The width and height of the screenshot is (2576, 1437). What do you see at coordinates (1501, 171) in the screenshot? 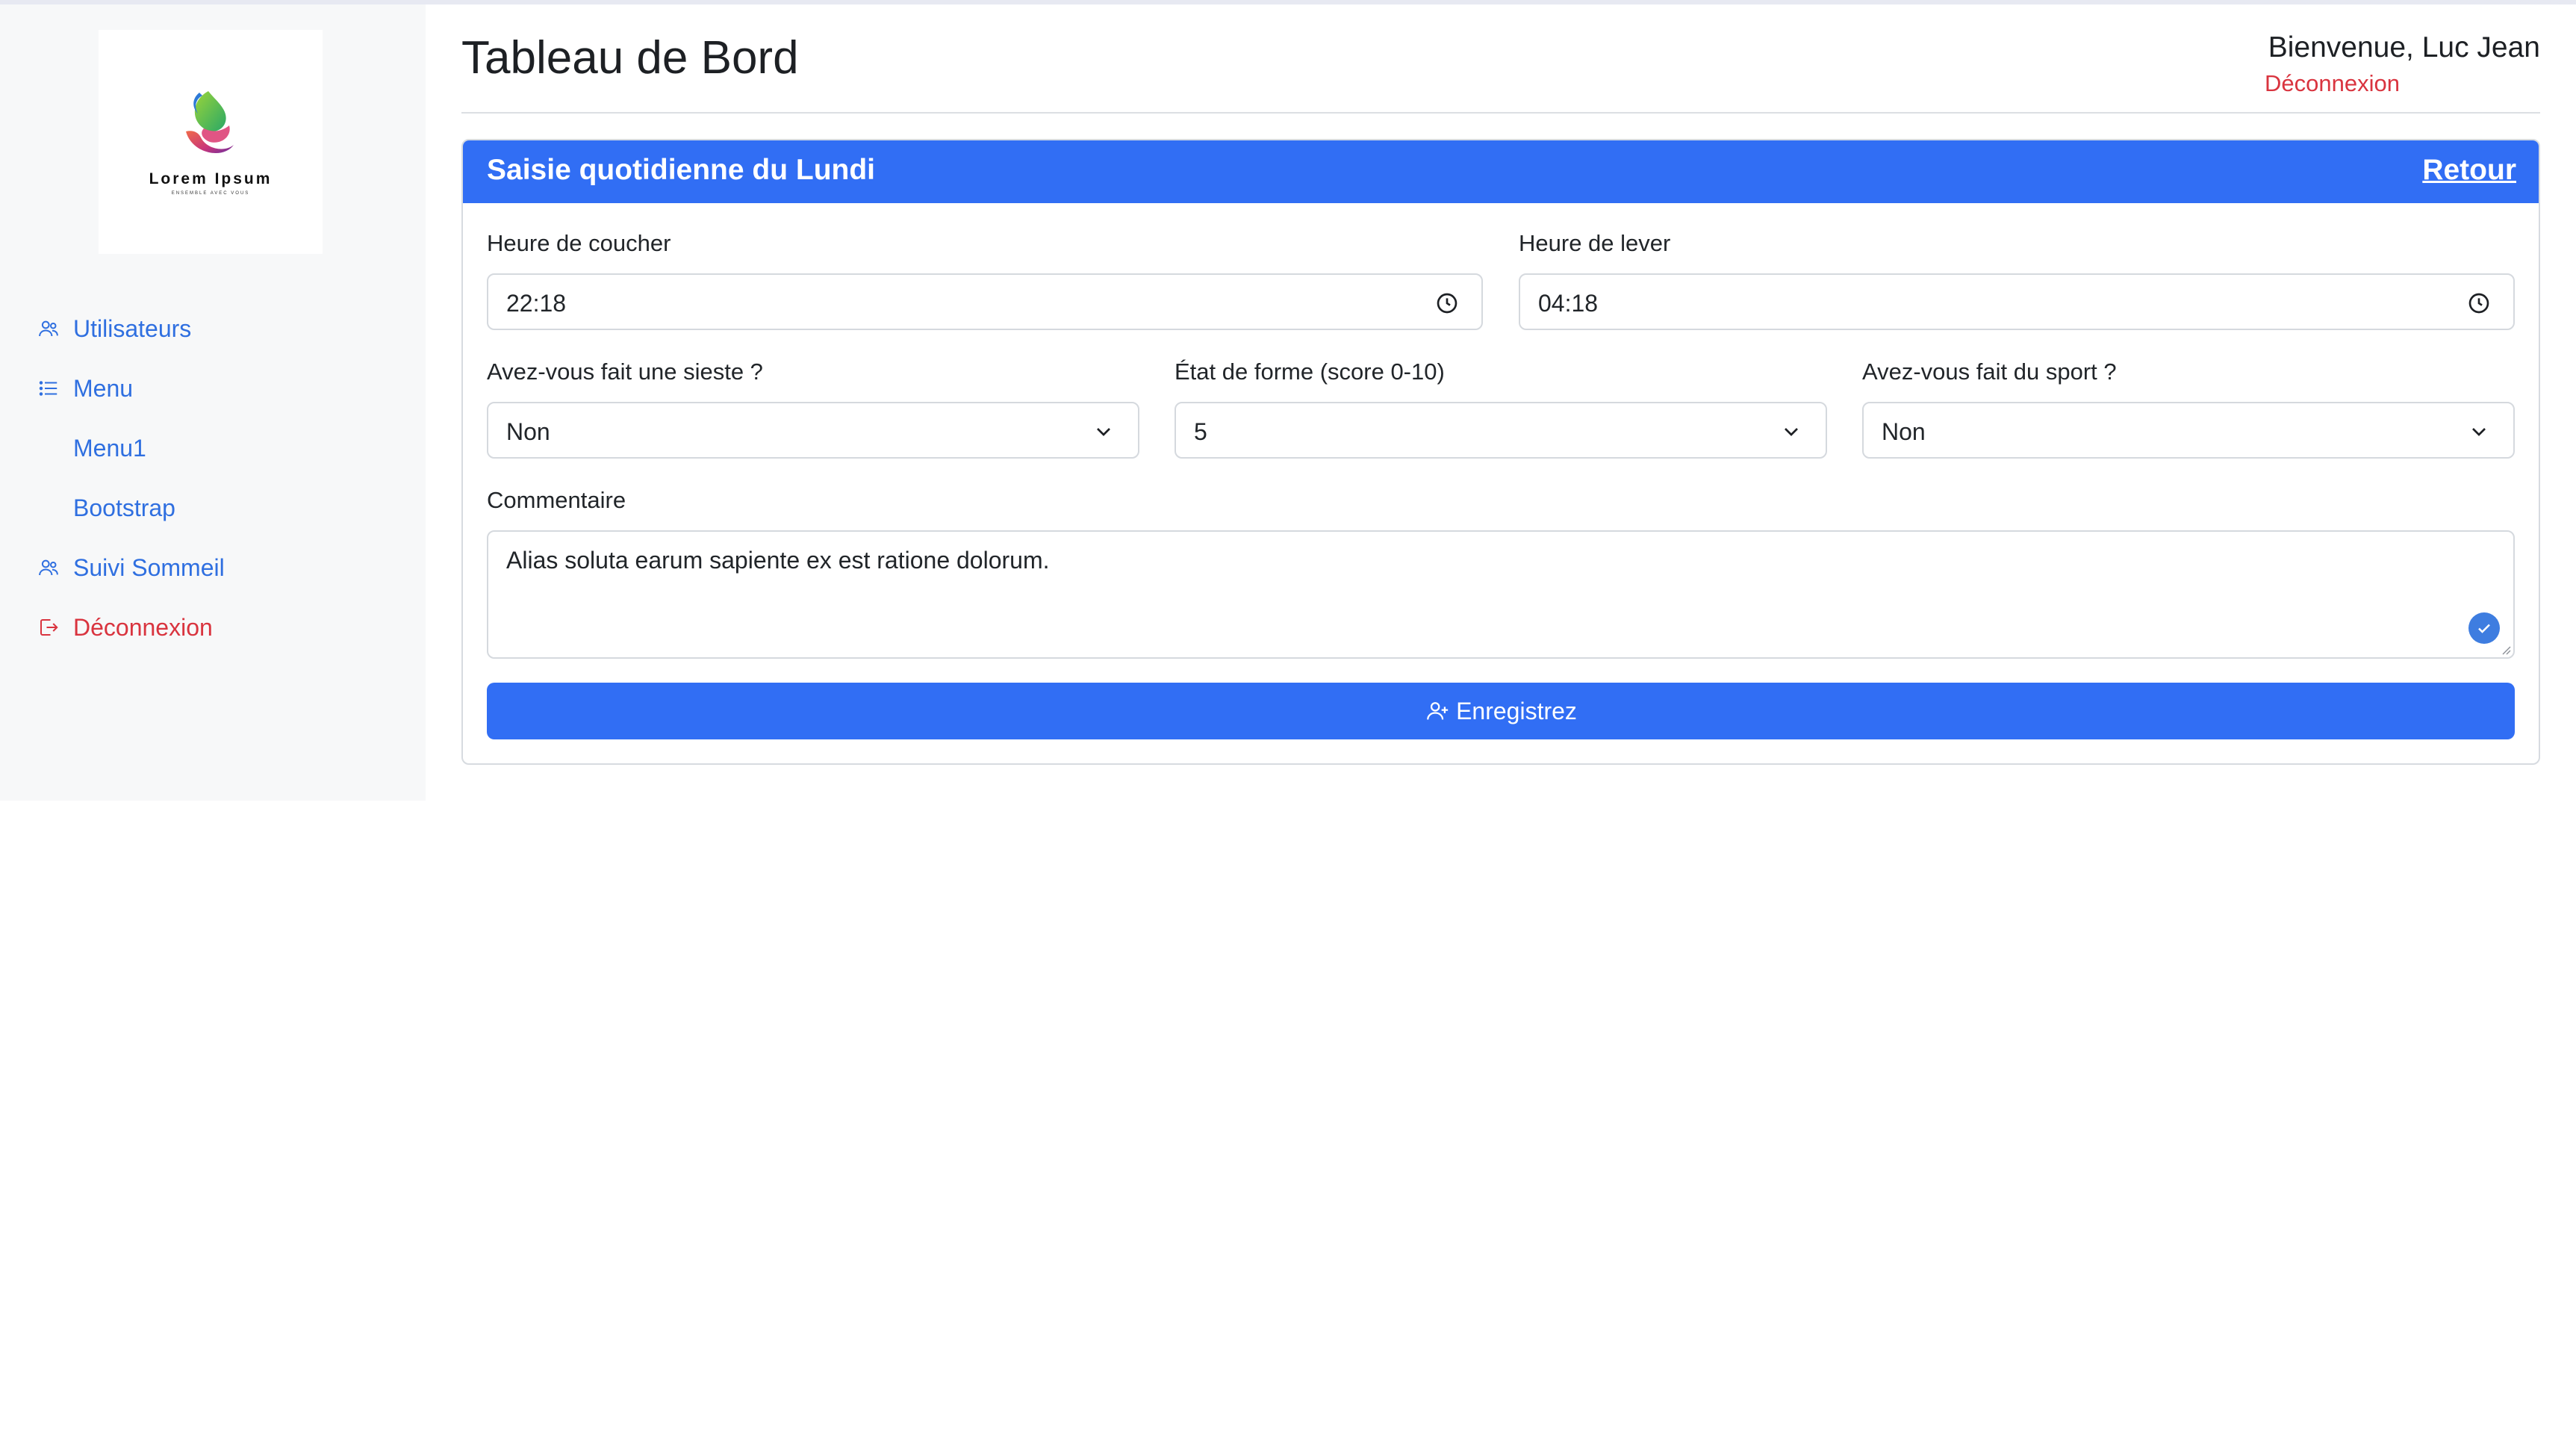
I see `card-header: Saisie quotidienne du Lundi Retour` at bounding box center [1501, 171].